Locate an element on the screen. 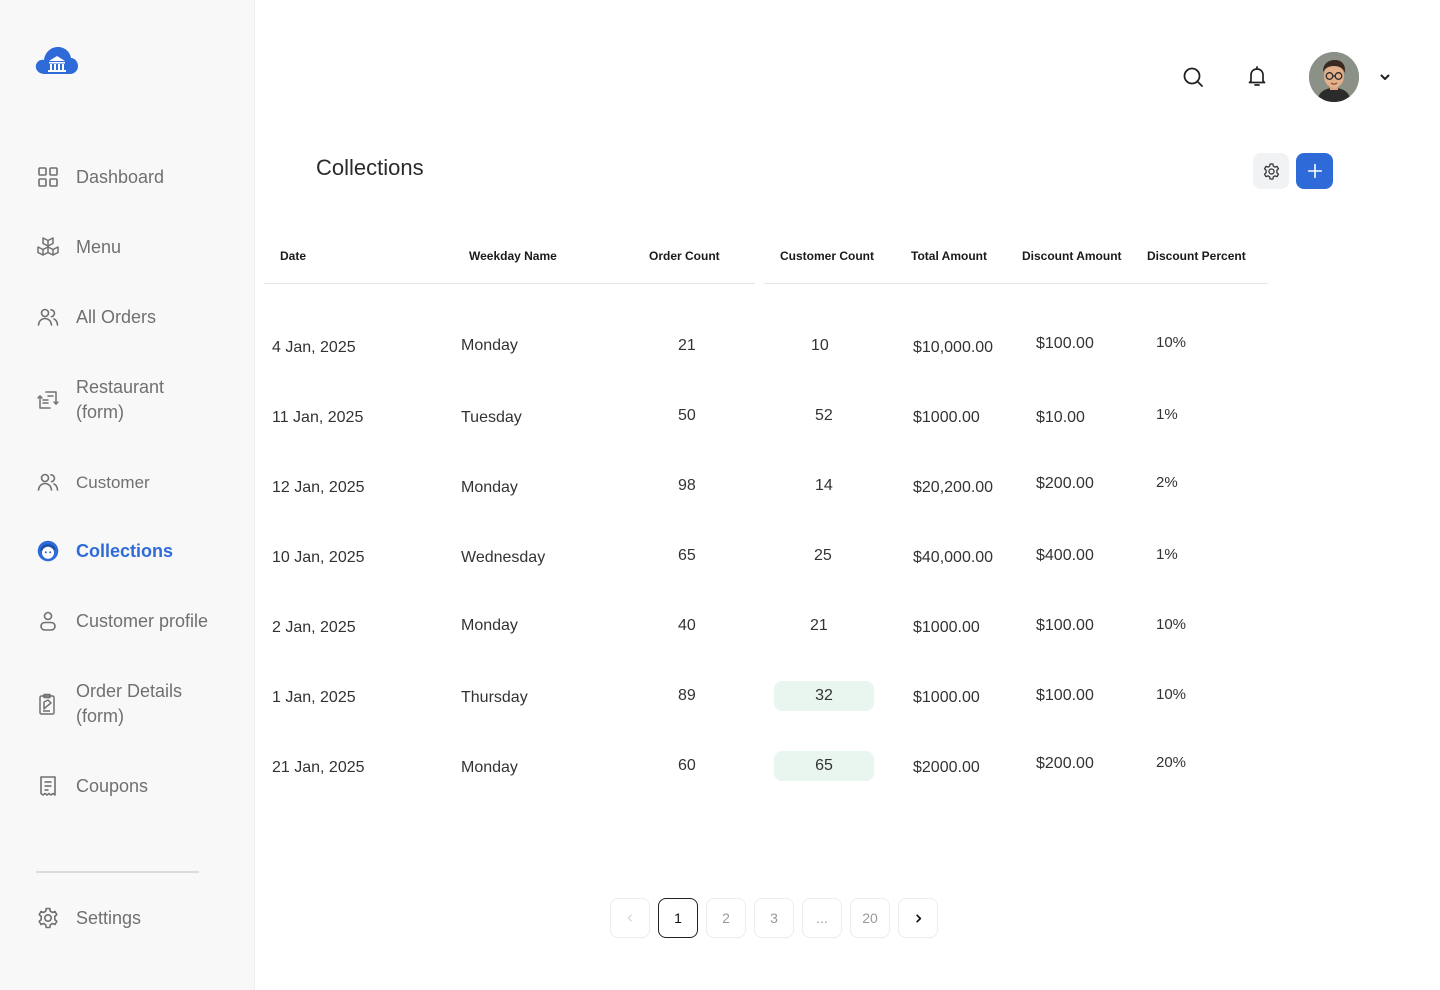 This screenshot has height=990, width=1440. sidebar-item-order-details-form: Order Details (form) is located at coordinates (120, 704).